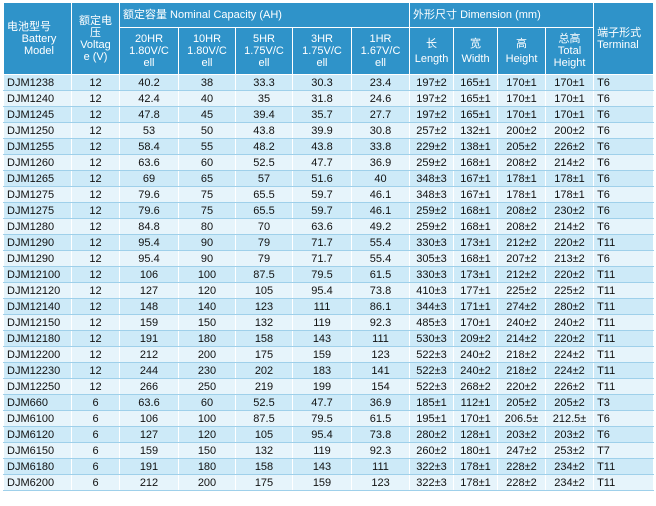  Describe the element at coordinates (264, 354) in the screenshot. I see `cell-cap-5hr: 175` at that location.